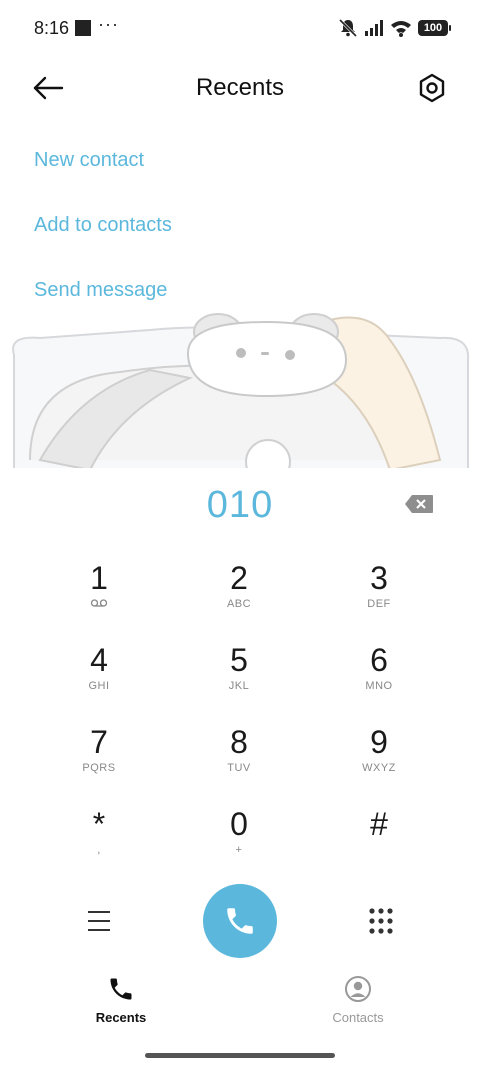 Image resolution: width=480 pixels, height=1066 pixels. What do you see at coordinates (100, 290) in the screenshot?
I see `send-message-link: Send message` at bounding box center [100, 290].